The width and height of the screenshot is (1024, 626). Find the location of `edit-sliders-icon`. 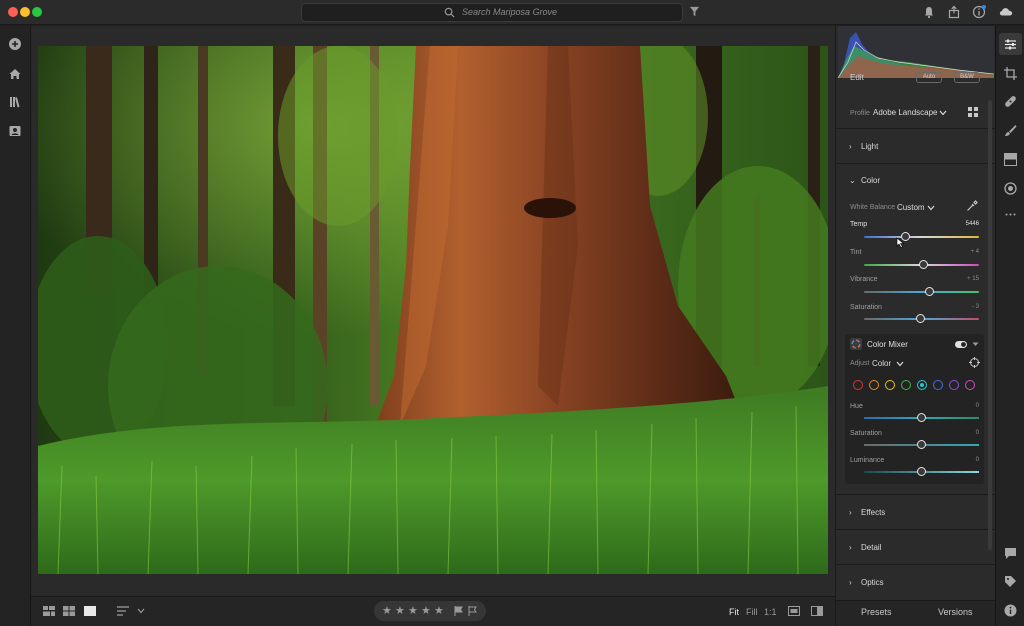

edit-sliders-icon is located at coordinates (1010, 44).